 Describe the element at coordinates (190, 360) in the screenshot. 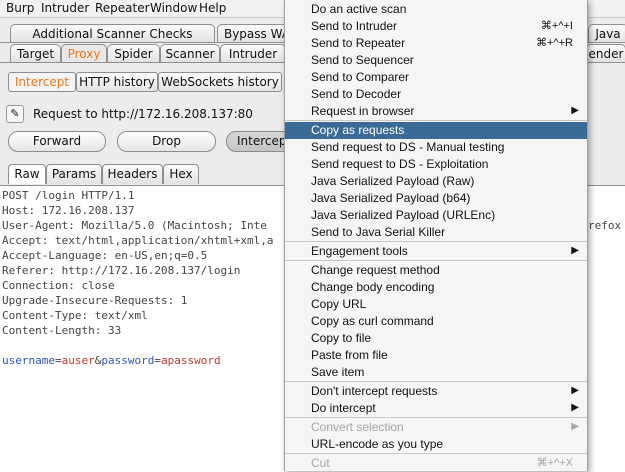

I see `param-value-password: apassword` at that location.